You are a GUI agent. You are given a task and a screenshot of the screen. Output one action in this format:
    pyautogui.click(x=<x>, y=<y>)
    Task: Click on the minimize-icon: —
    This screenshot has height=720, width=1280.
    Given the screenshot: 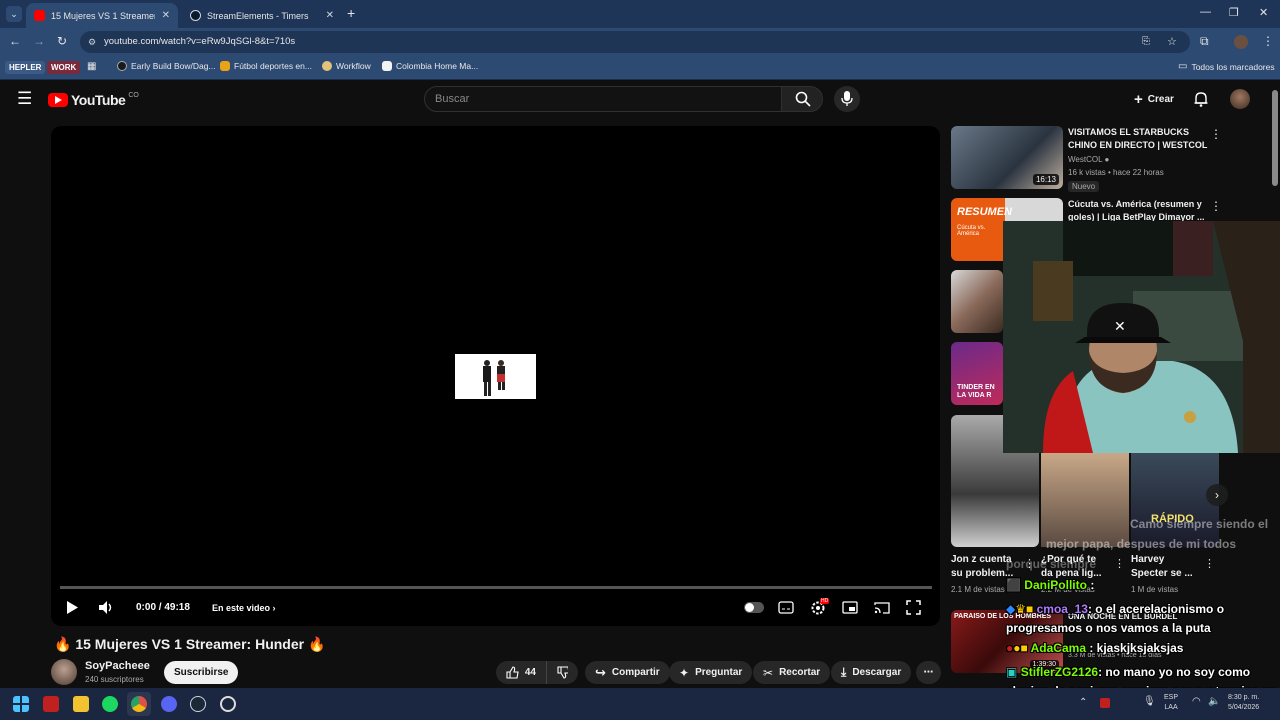 What is the action you would take?
    pyautogui.click(x=1205, y=12)
    